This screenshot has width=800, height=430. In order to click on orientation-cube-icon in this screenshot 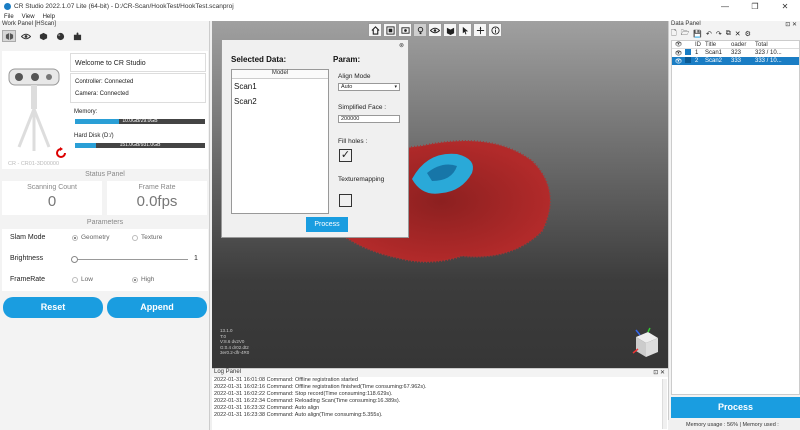, I will do `click(646, 344)`.